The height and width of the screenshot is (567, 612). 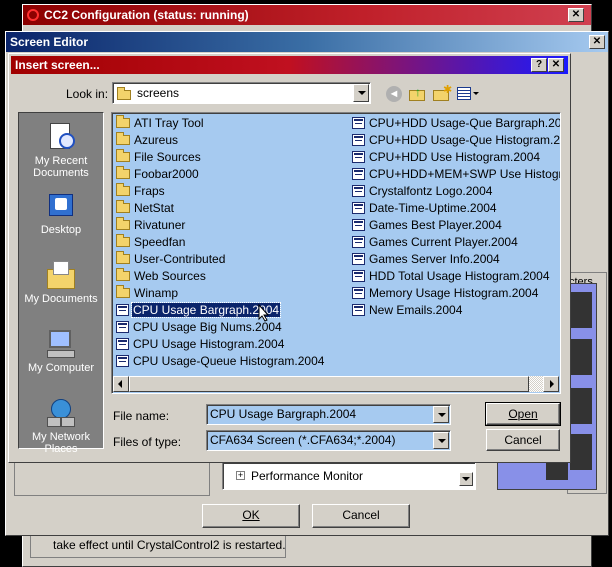 What do you see at coordinates (251, 516) in the screenshot?
I see `screen-editor-ok-button: OK` at bounding box center [251, 516].